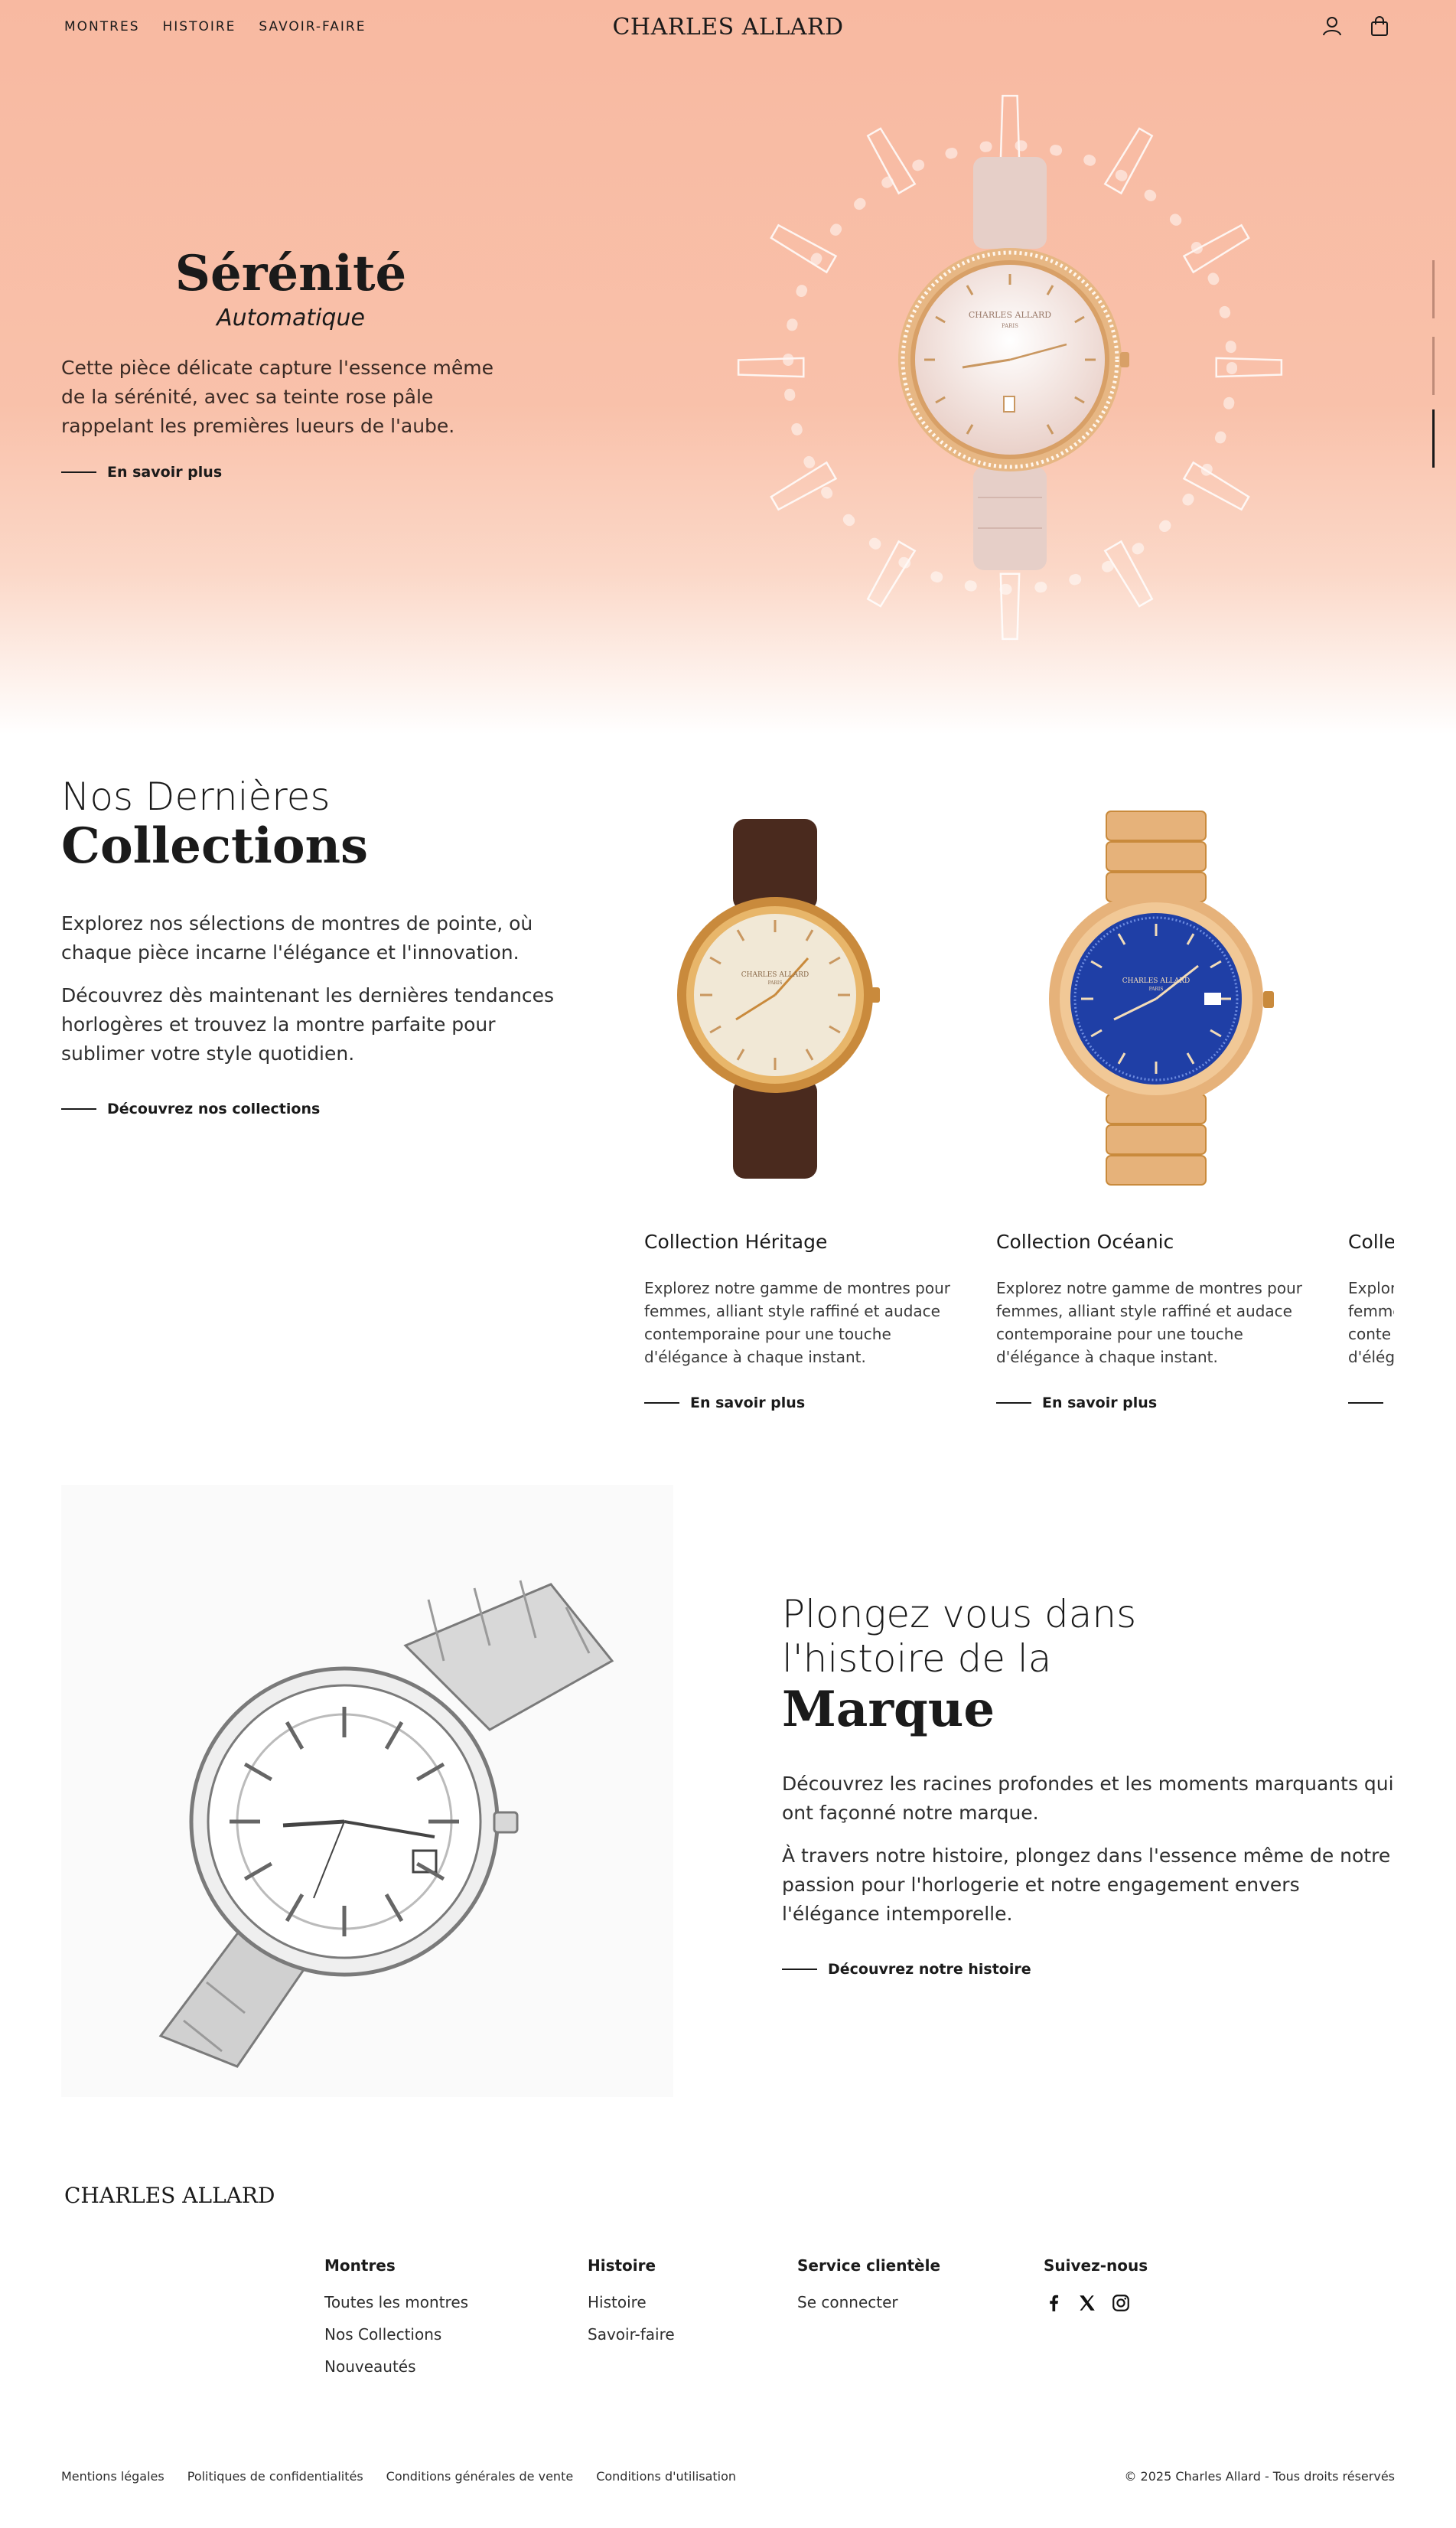  What do you see at coordinates (396, 2334) in the screenshot?
I see `footer-link-nos-collections: Nos Collections` at bounding box center [396, 2334].